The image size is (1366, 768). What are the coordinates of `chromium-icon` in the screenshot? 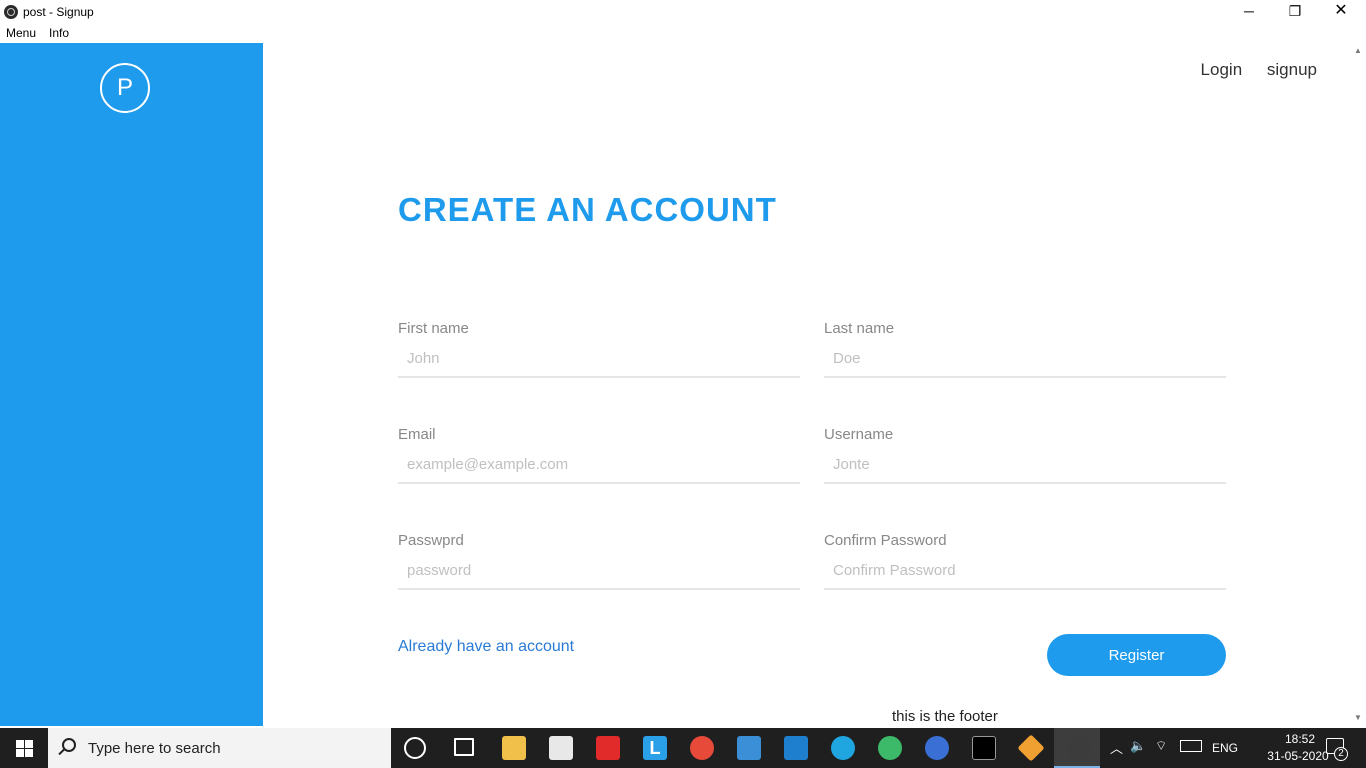 It's located at (937, 748).